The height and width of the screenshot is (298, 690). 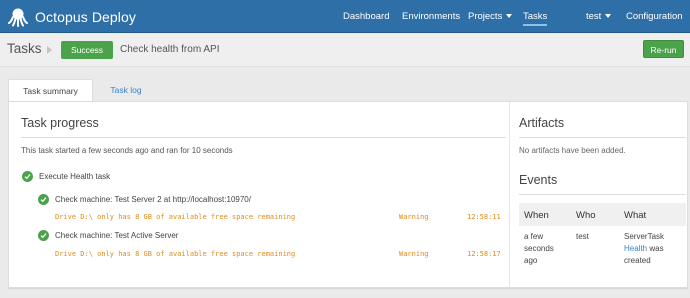 What do you see at coordinates (87, 50) in the screenshot?
I see `status-badge: Success` at bounding box center [87, 50].